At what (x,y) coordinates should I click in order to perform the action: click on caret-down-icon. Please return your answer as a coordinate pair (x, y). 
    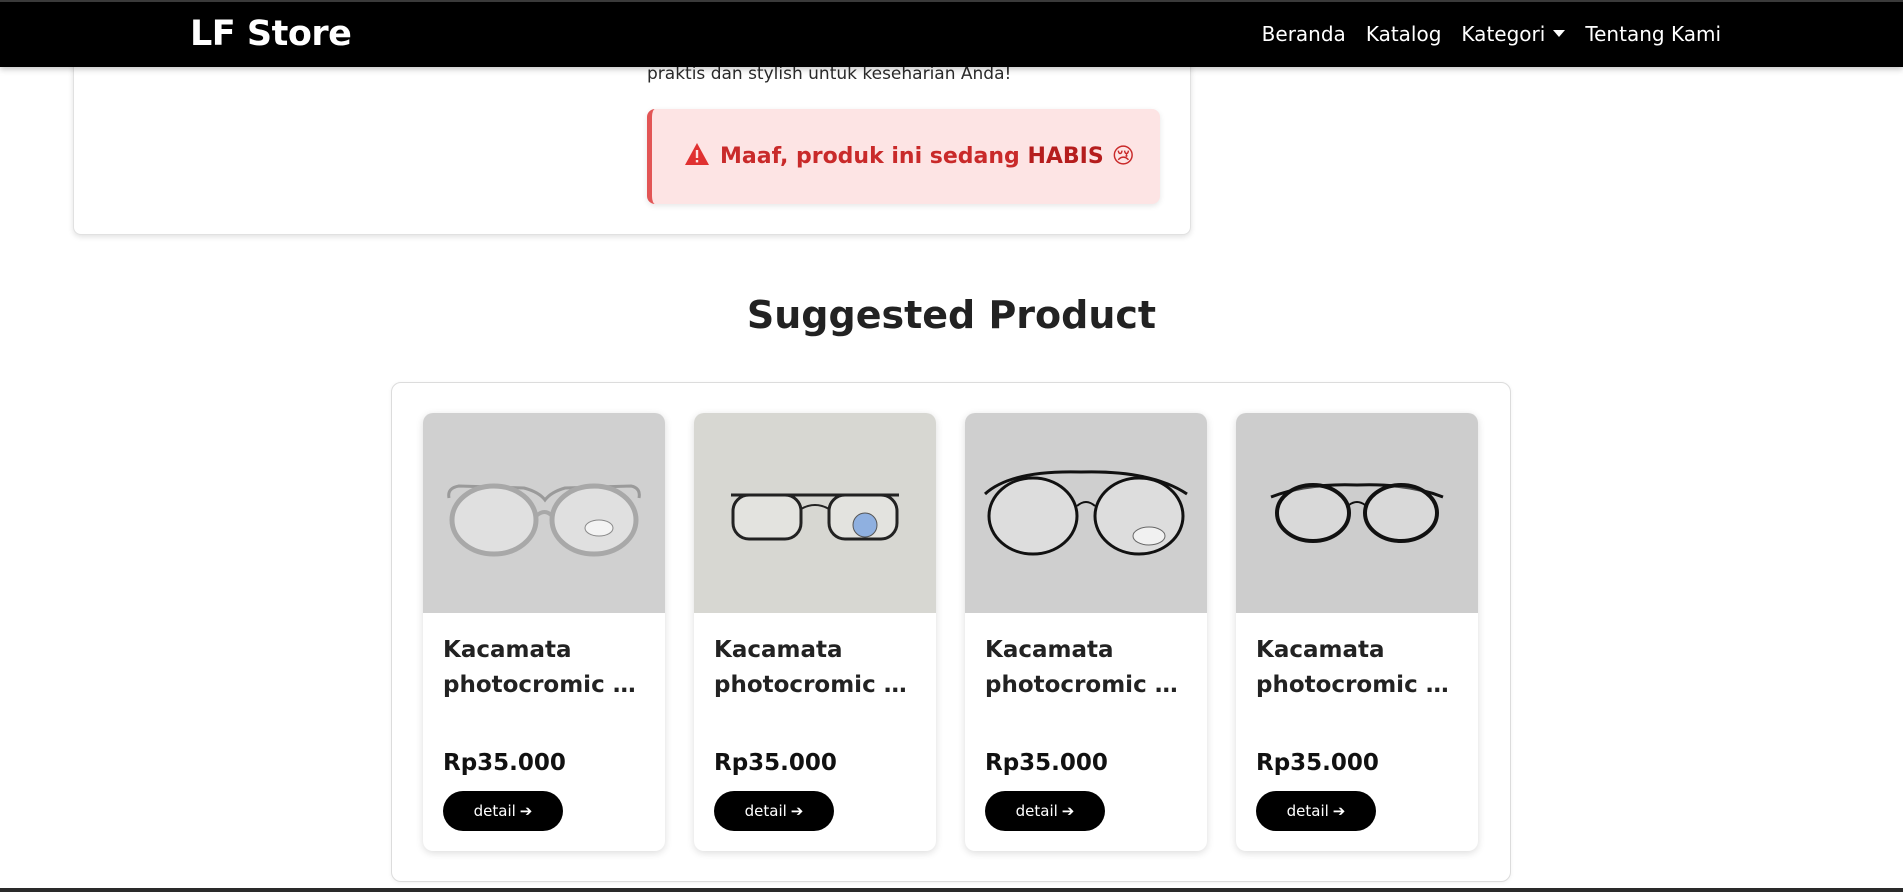
    Looking at the image, I should click on (1559, 33).